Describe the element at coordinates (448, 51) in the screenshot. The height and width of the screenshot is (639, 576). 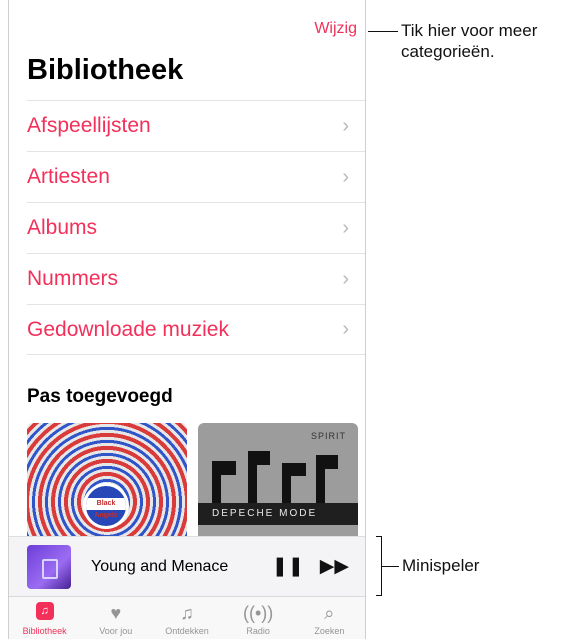
I see `callout-line-2: categorieën.` at that location.